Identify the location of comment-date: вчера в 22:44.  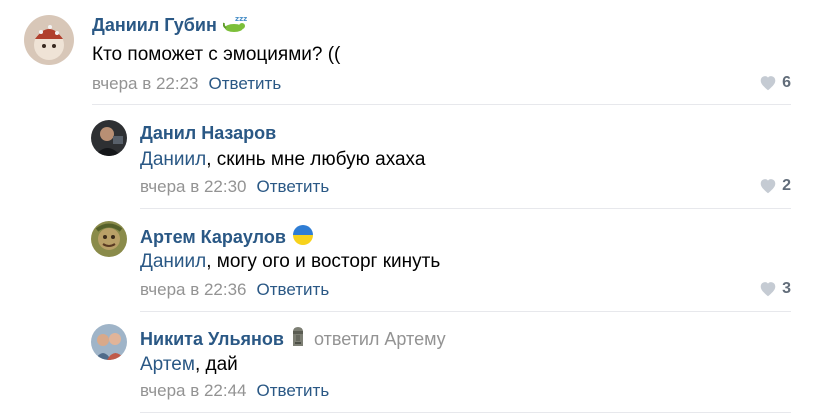
(193, 390).